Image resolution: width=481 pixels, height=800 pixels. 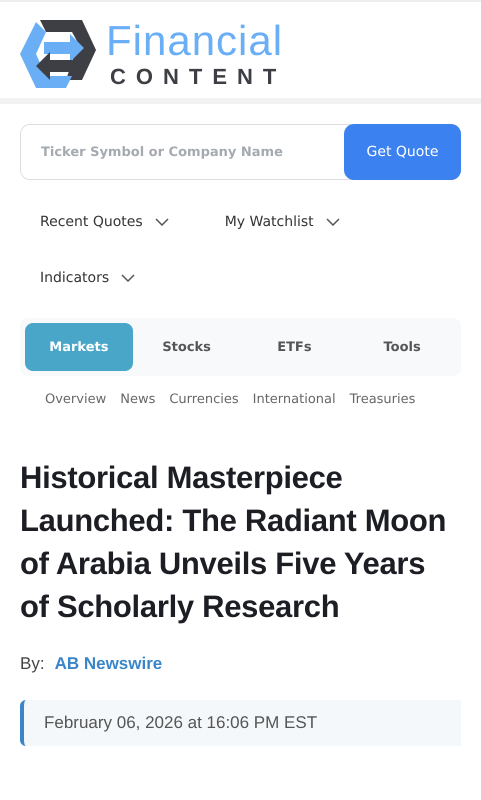 What do you see at coordinates (108, 664) in the screenshot?
I see `author-link: AB Newswire` at bounding box center [108, 664].